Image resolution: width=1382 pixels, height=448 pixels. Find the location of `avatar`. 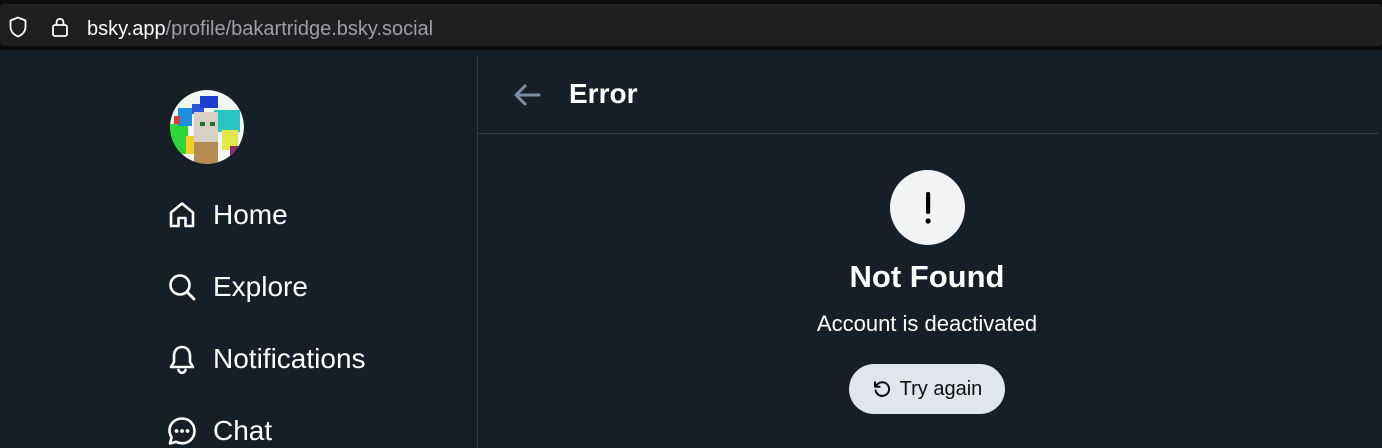

avatar is located at coordinates (207, 127).